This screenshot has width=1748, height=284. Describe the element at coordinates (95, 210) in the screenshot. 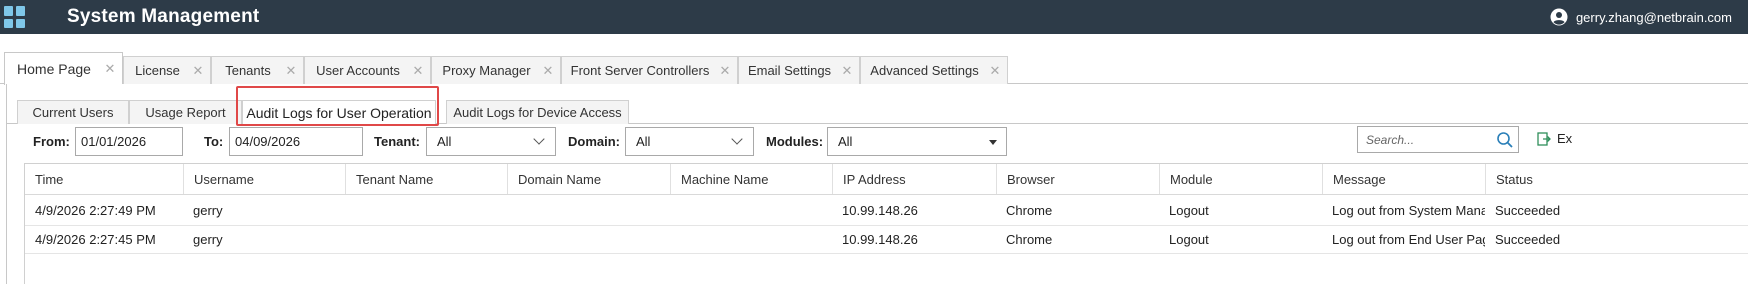

I see `cell-time: 4/9/2026 2:27:49 PM` at that location.